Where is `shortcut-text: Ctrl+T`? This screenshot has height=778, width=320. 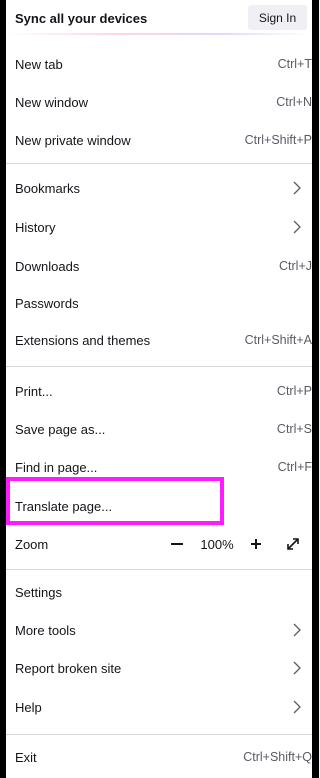
shortcut-text: Ctrl+T is located at coordinates (294, 64).